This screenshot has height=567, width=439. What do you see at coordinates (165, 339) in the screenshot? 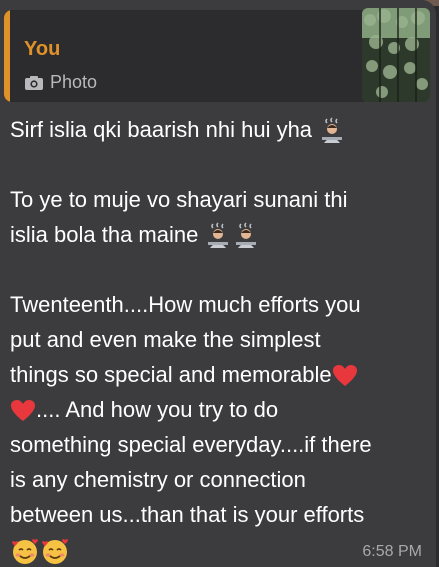
I see `line-text: put and even make the simplest` at bounding box center [165, 339].